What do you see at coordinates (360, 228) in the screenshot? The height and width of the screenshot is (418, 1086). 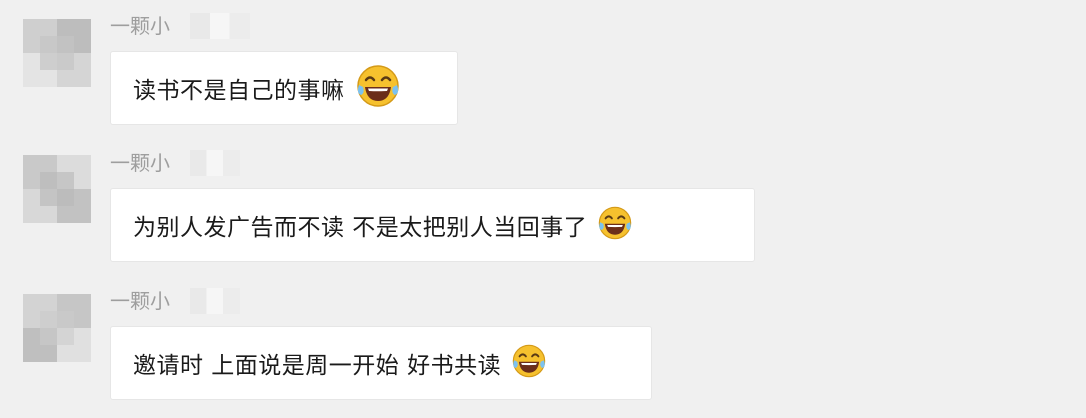 I see `message-text: 为别人发广告而不读 不是太把别人当回事了` at bounding box center [360, 228].